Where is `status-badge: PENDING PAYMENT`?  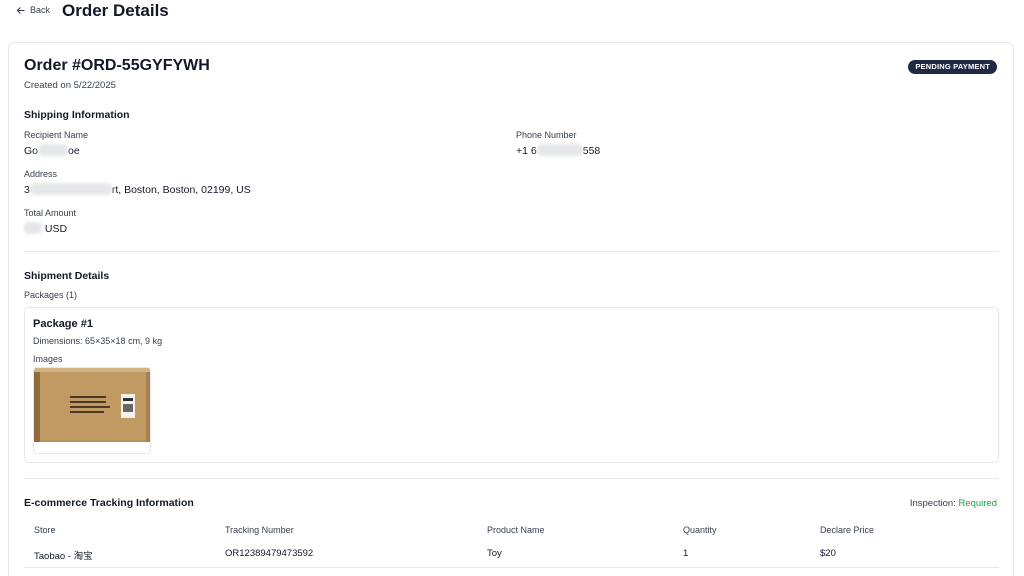
status-badge: PENDING PAYMENT is located at coordinates (952, 67).